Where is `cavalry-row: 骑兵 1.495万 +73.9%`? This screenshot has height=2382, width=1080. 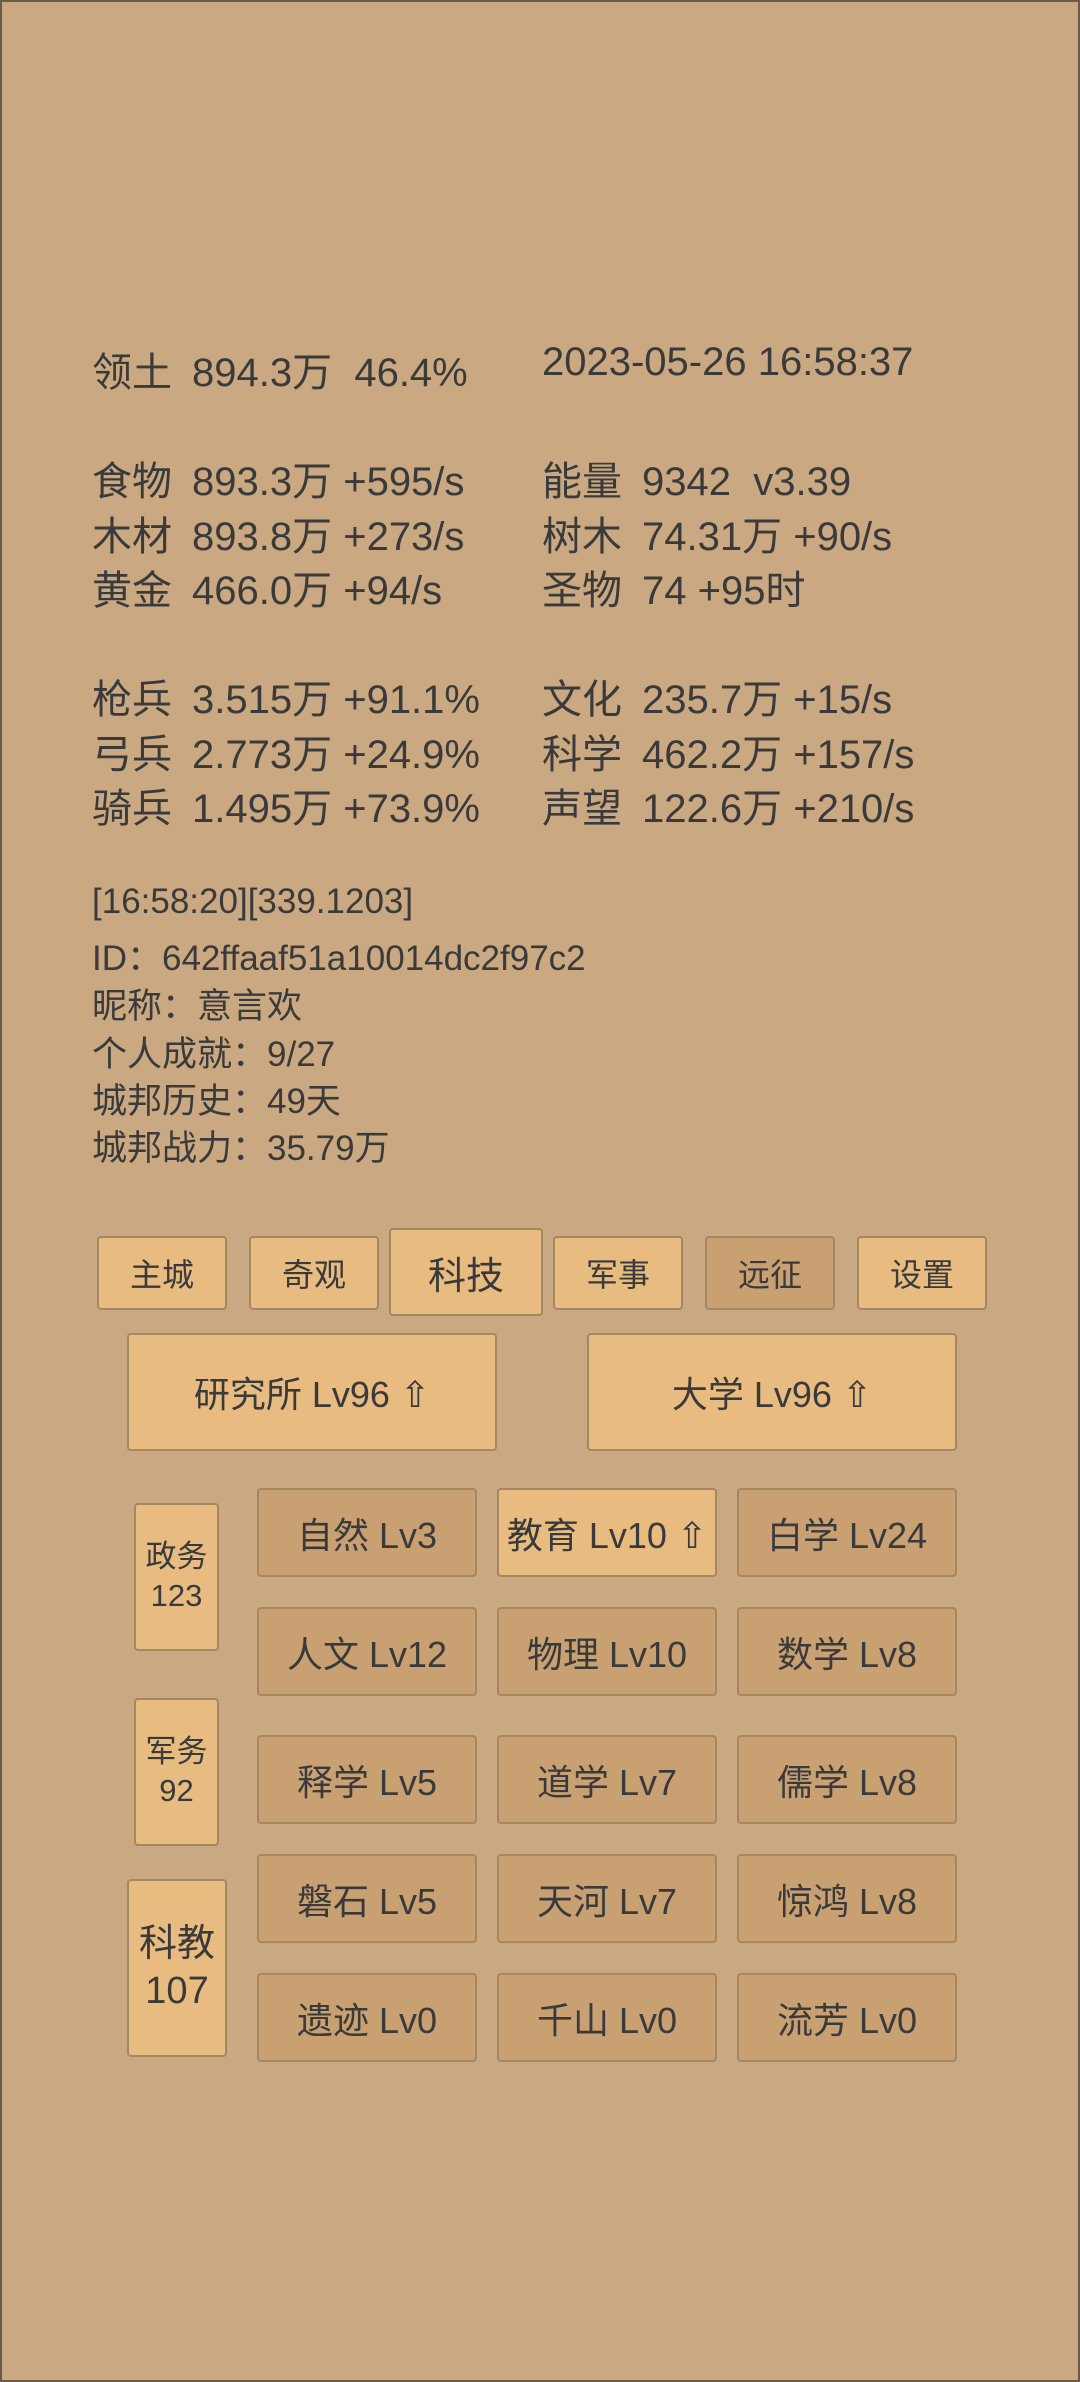
cavalry-row: 骑兵 1.495万 +73.9% is located at coordinates (286, 805).